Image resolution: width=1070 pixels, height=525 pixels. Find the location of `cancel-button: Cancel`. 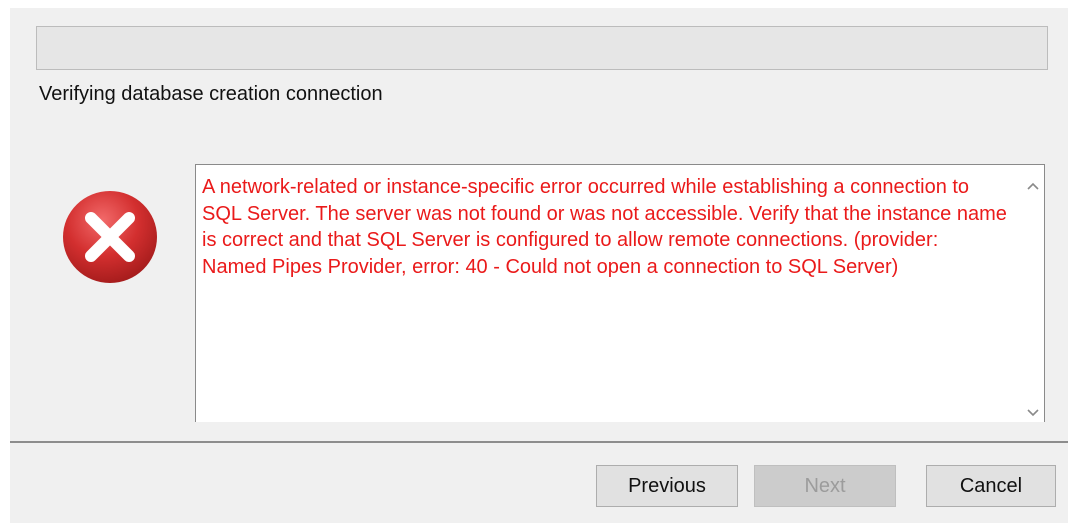

cancel-button: Cancel is located at coordinates (991, 486).